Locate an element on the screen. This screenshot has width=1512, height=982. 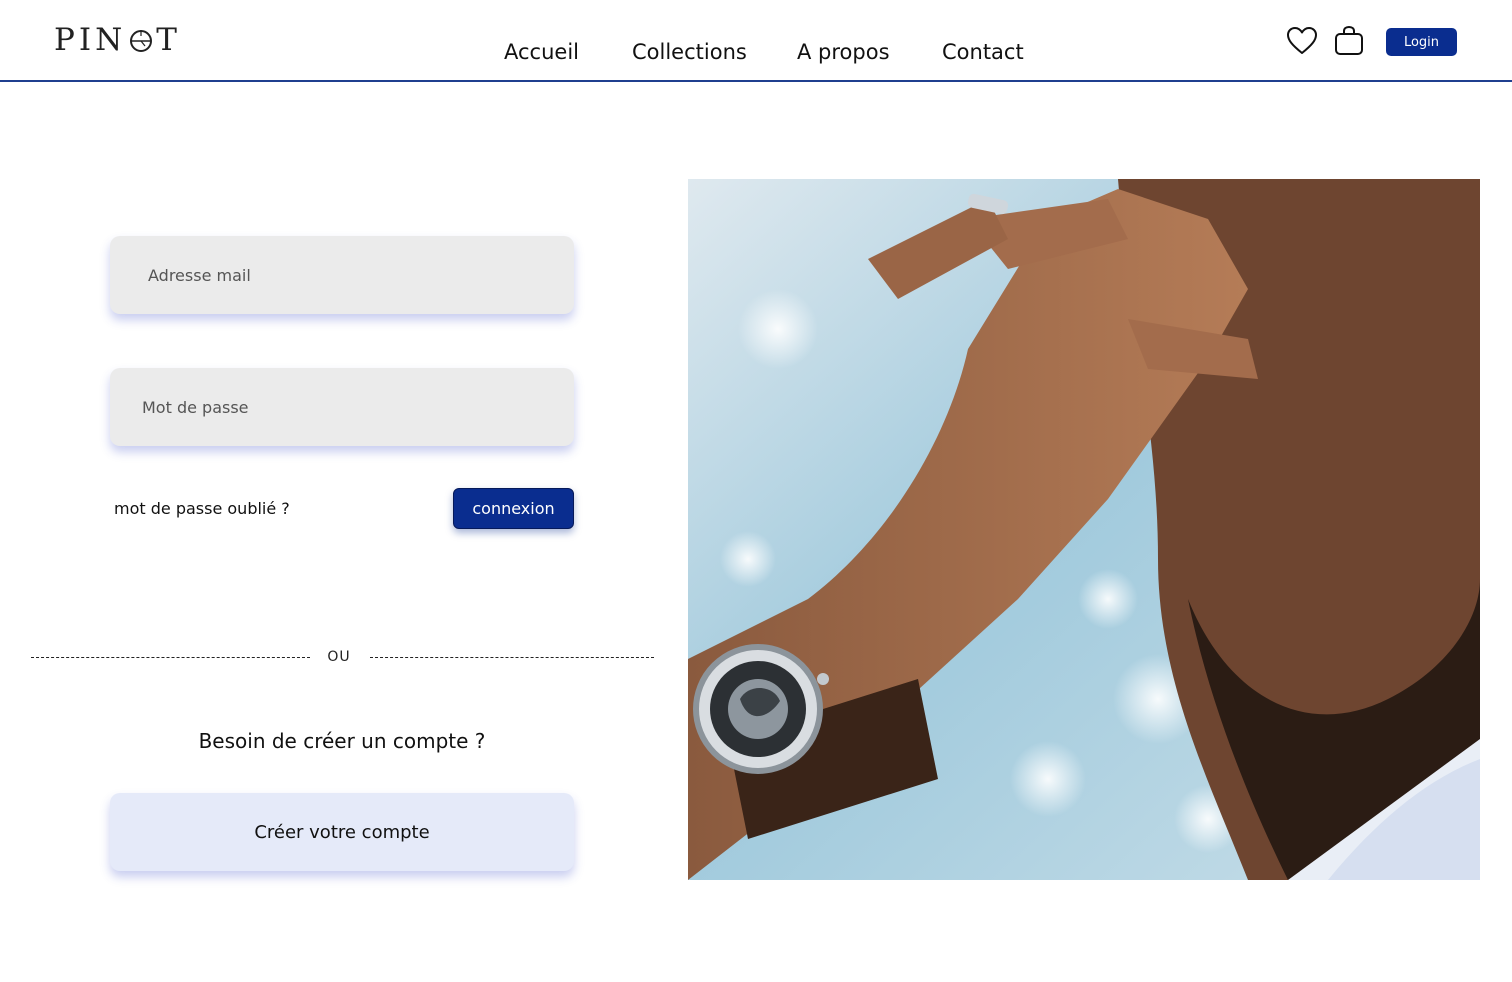
create-account-button: Créer votre compte is located at coordinates (342, 832).